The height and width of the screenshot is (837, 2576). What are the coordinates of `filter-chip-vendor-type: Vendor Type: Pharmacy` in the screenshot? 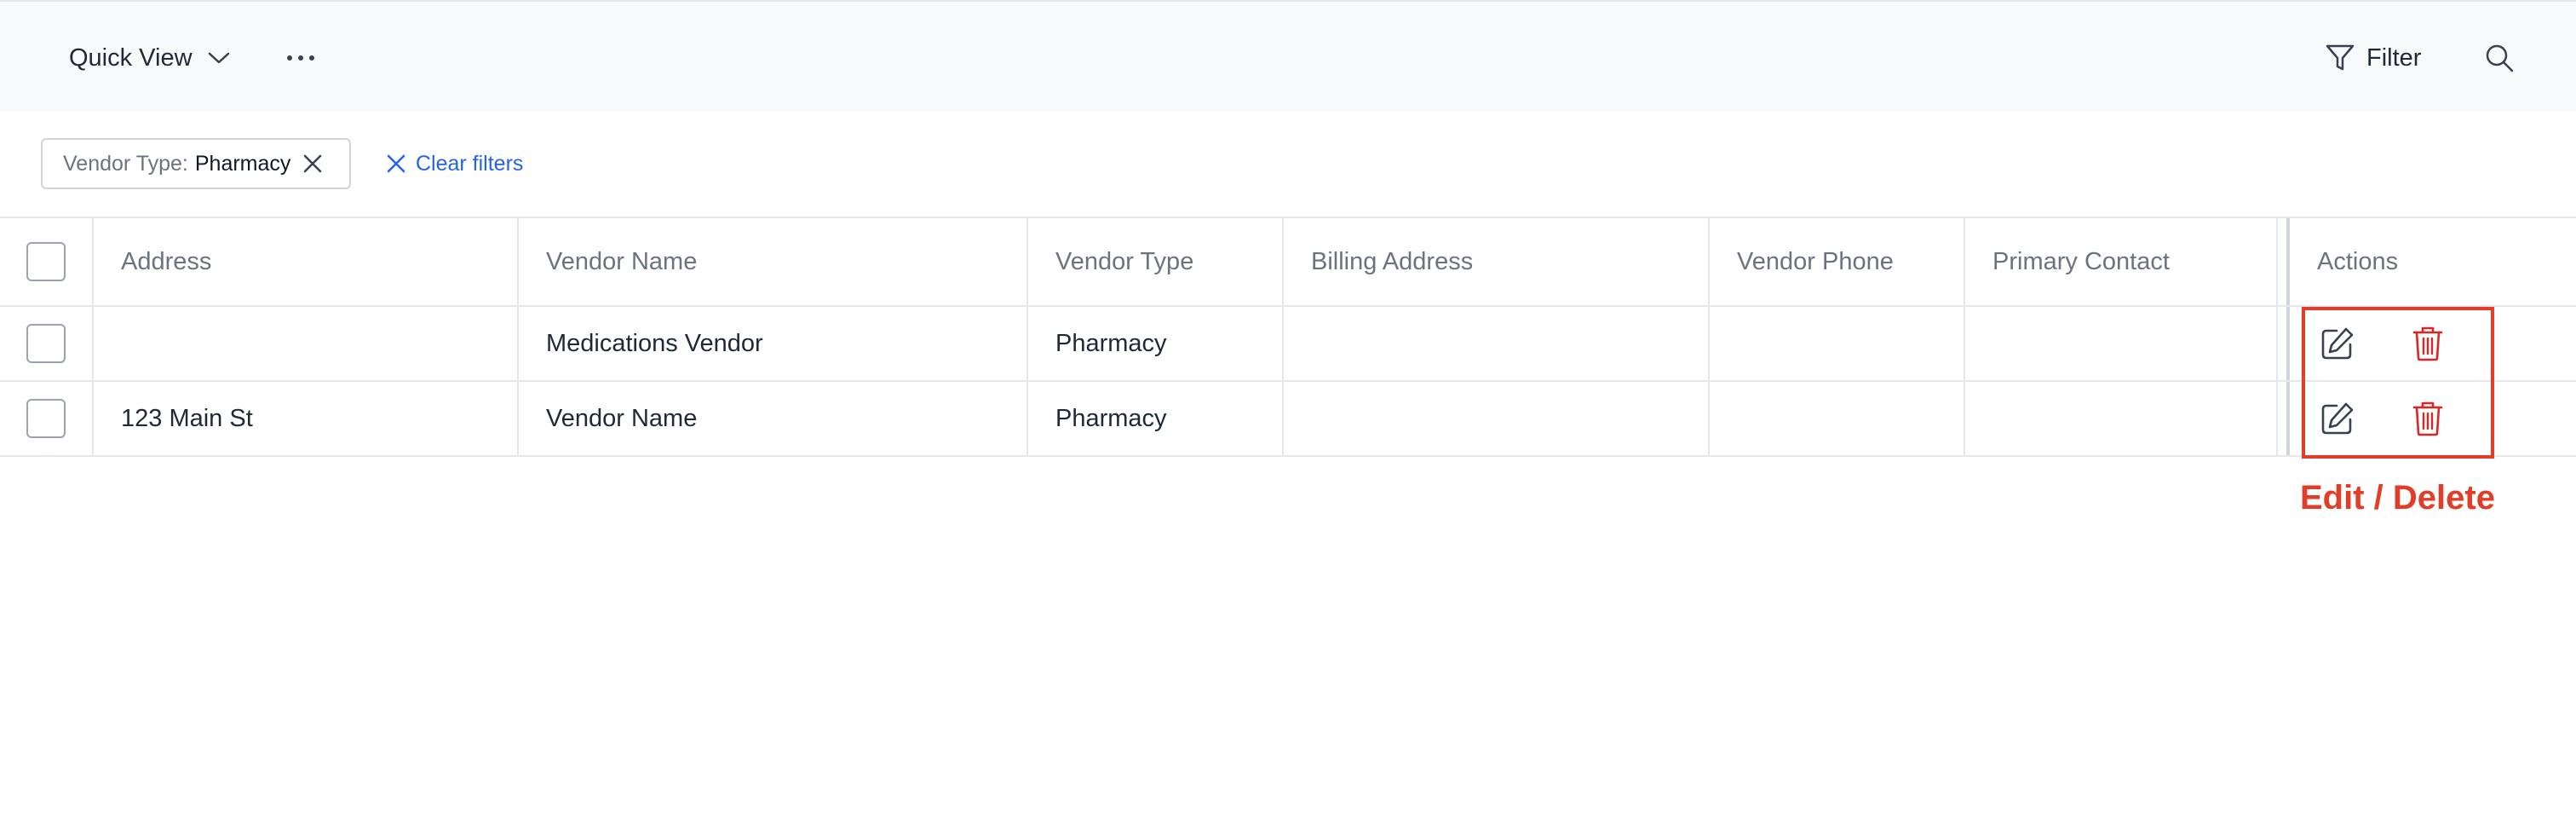 It's located at (196, 163).